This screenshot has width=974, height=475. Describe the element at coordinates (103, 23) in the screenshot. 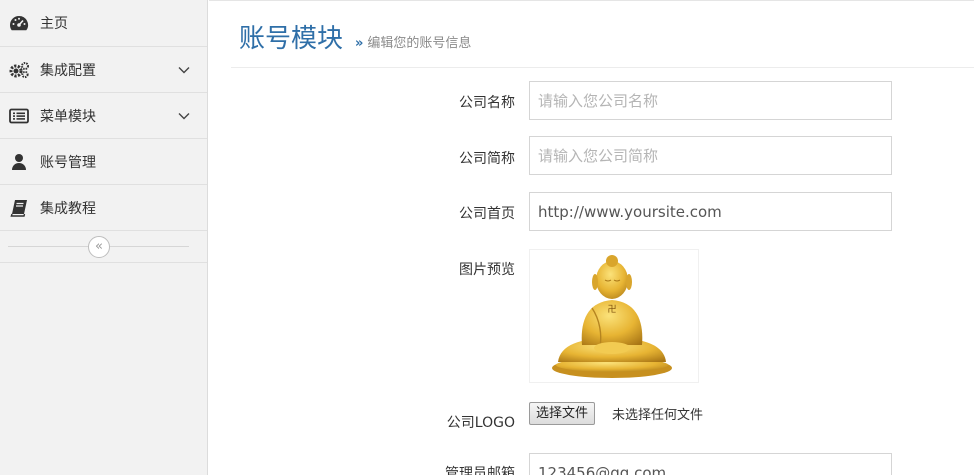

I see `sidebar-item-home: 主页` at that location.